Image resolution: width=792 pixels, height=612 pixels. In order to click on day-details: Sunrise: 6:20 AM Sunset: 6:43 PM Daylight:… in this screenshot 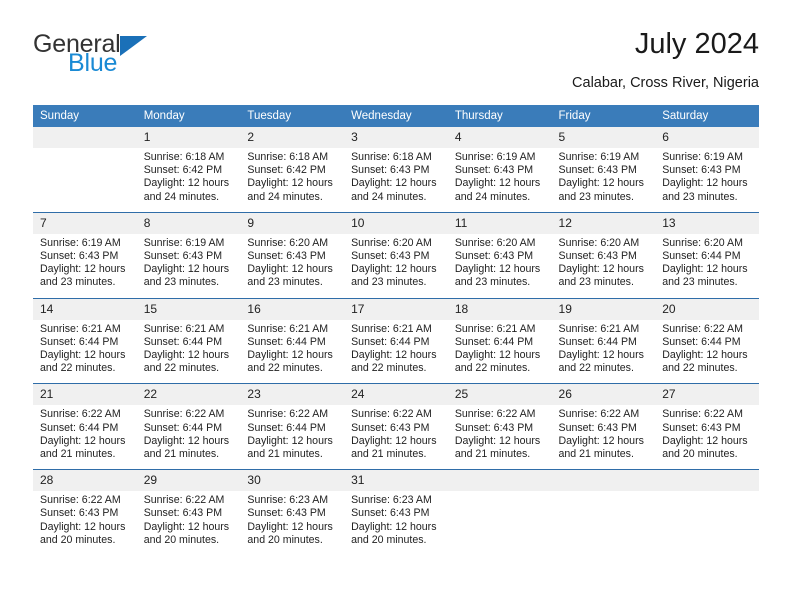, I will do `click(500, 266)`.